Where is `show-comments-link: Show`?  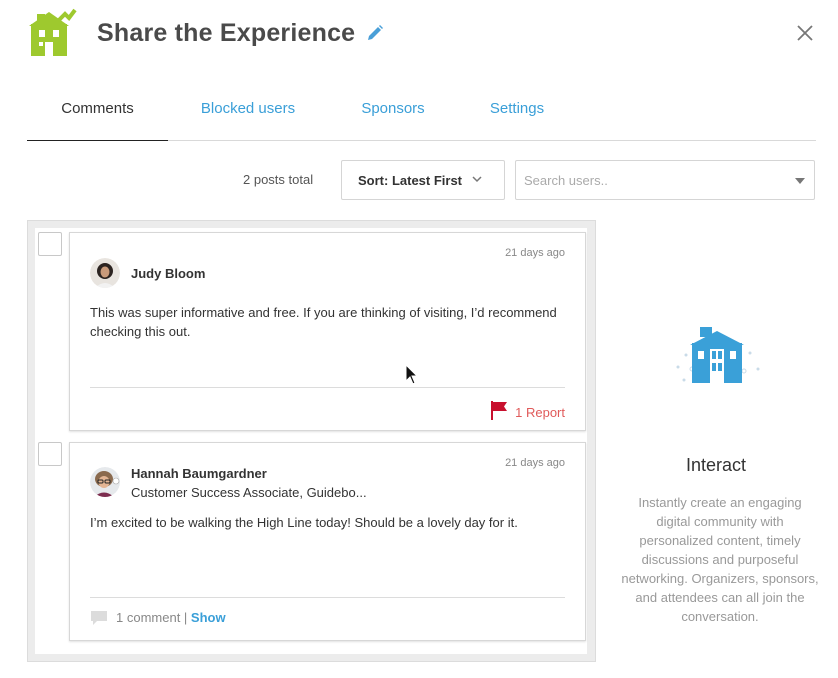
show-comments-link: Show is located at coordinates (208, 617).